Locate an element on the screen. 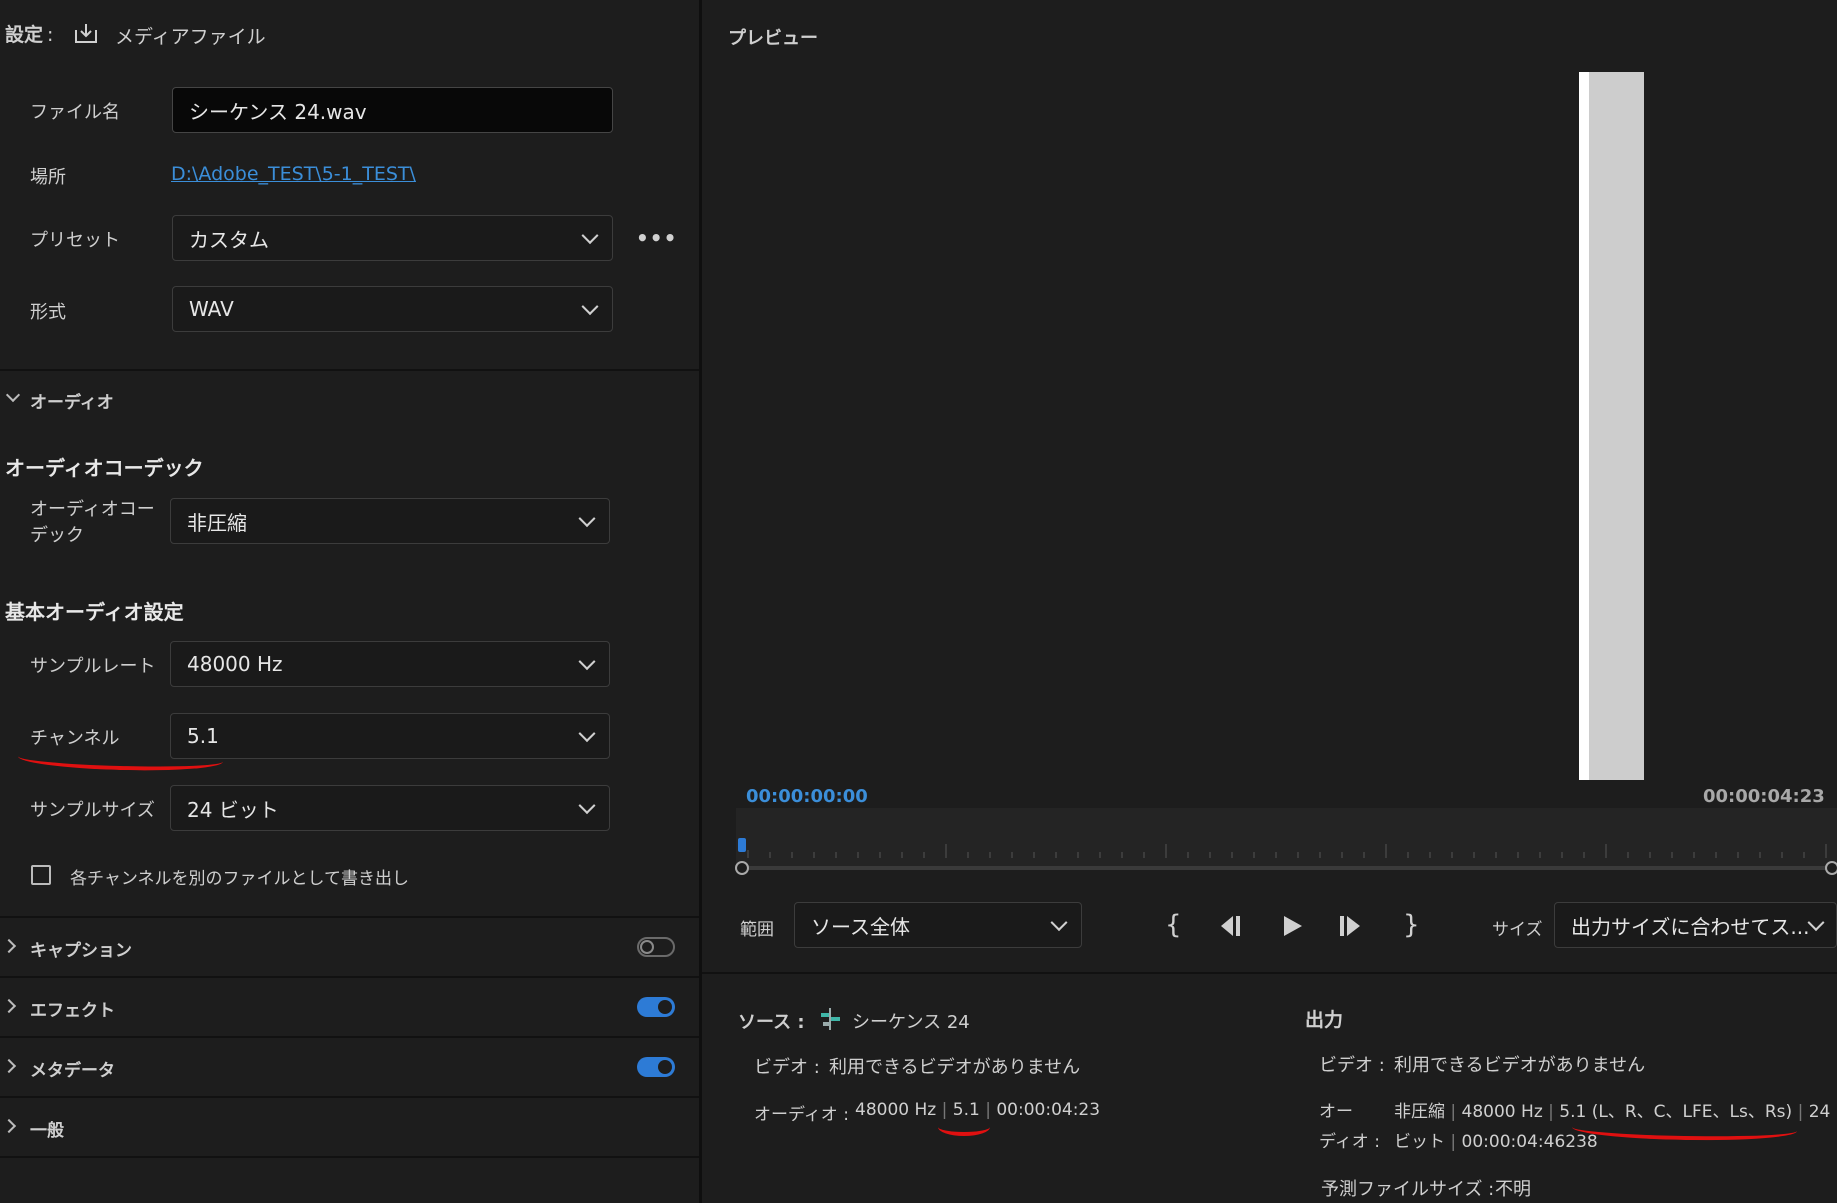  source-audio-duration: 00:00:04:23 is located at coordinates (1048, 1110).